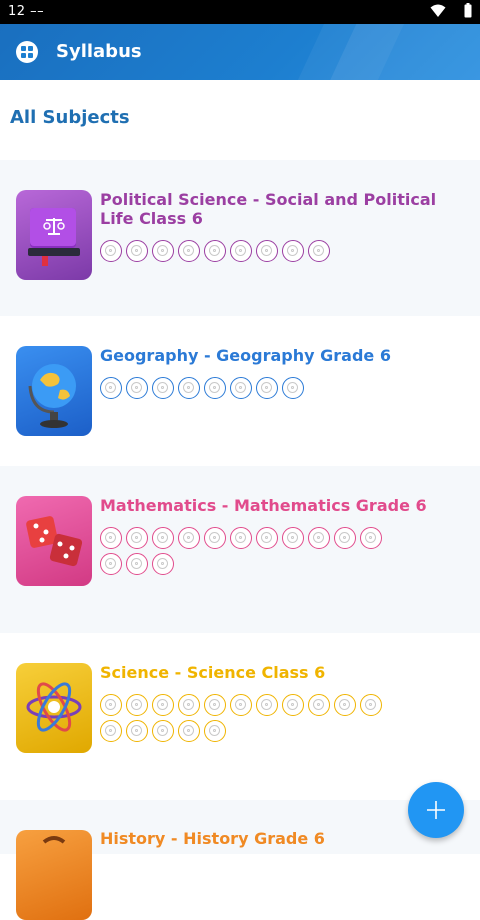 This screenshot has width=480, height=920. What do you see at coordinates (99, 51) in the screenshot?
I see `page-title: Syllabus` at bounding box center [99, 51].